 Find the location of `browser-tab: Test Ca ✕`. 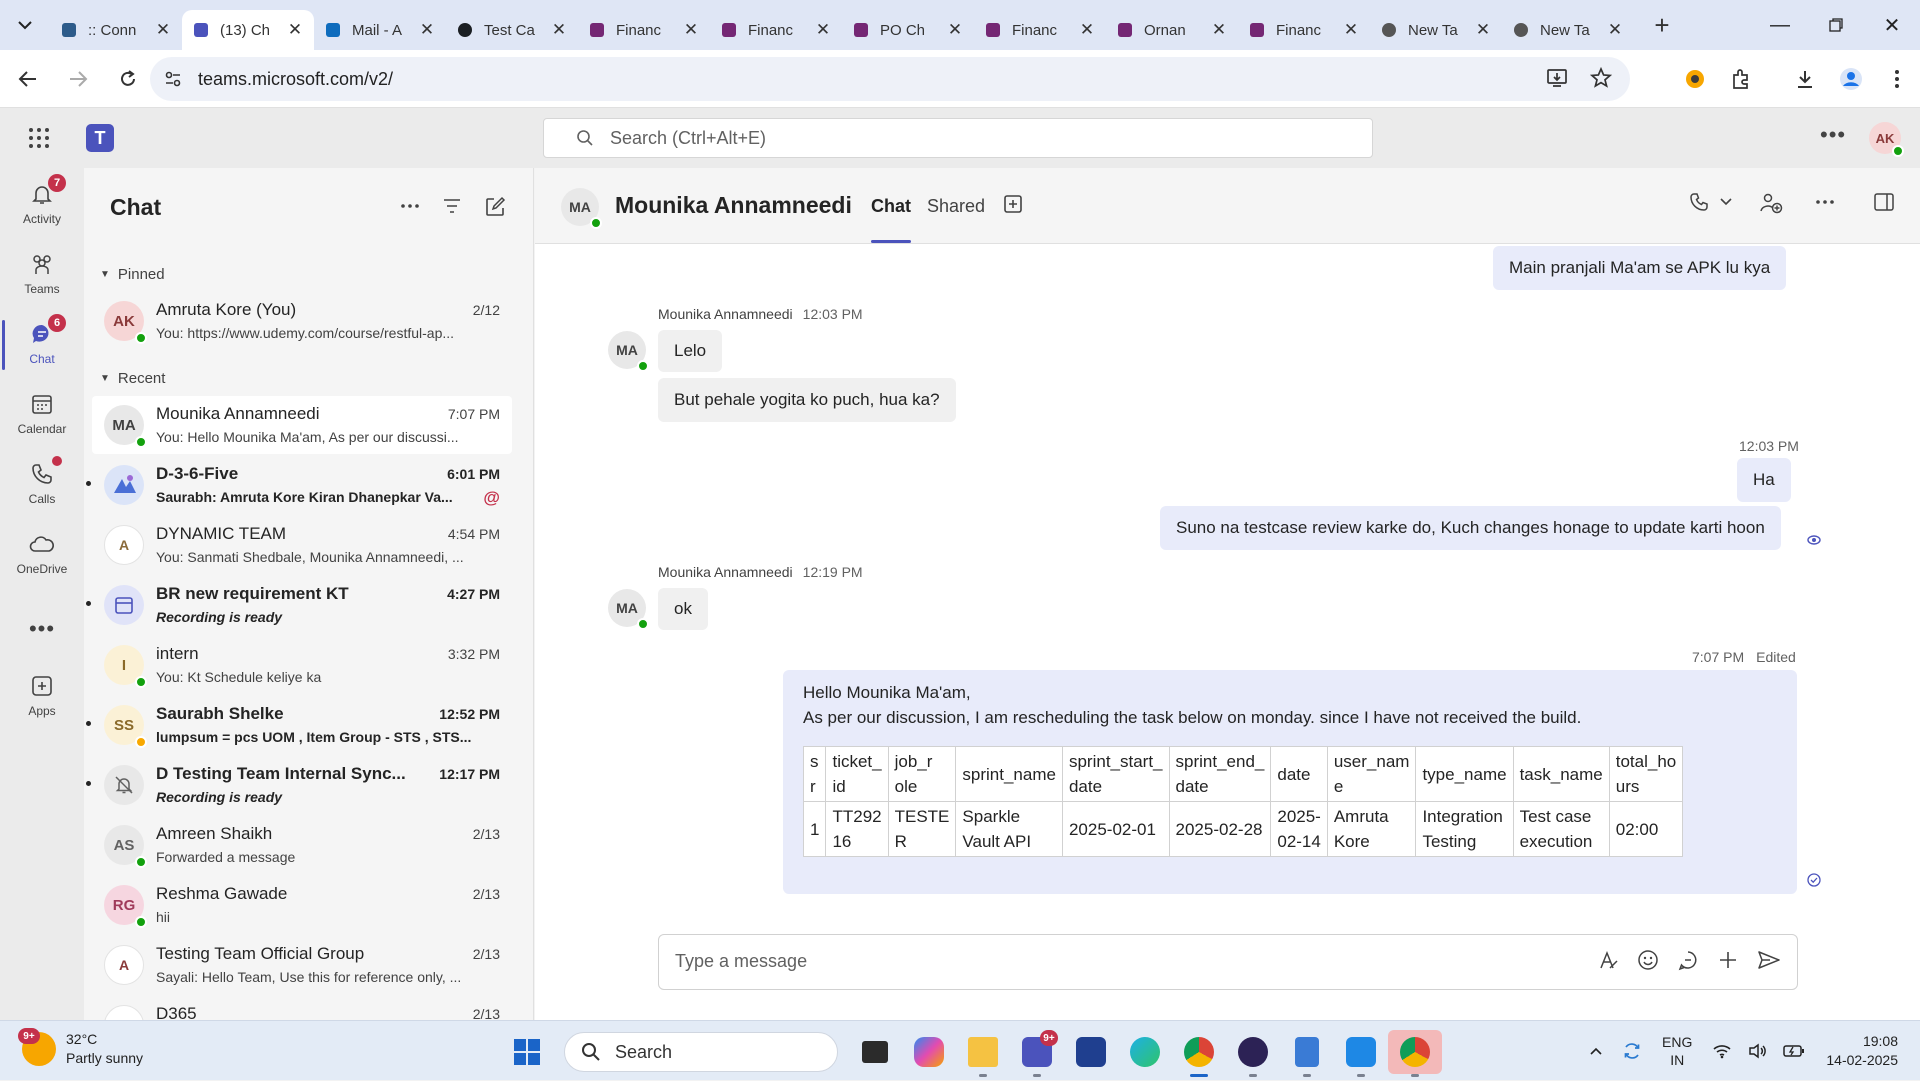

browser-tab: Test Ca ✕ is located at coordinates (512, 30).